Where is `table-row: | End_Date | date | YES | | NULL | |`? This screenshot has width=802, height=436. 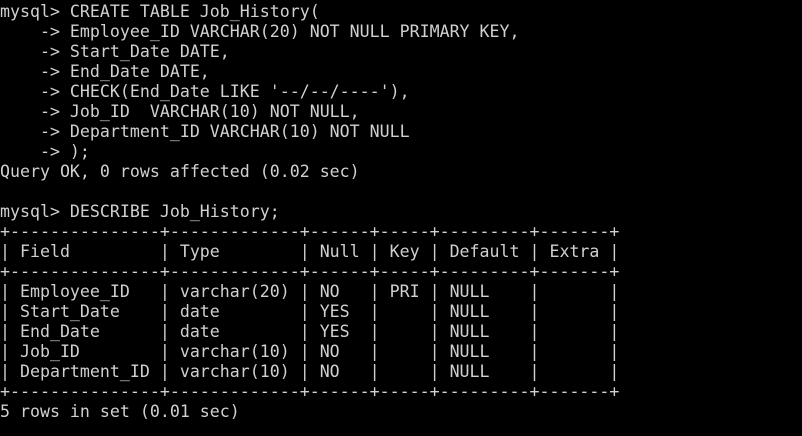 table-row: | End_Date | date | YES | | NULL | | is located at coordinates (310, 331).